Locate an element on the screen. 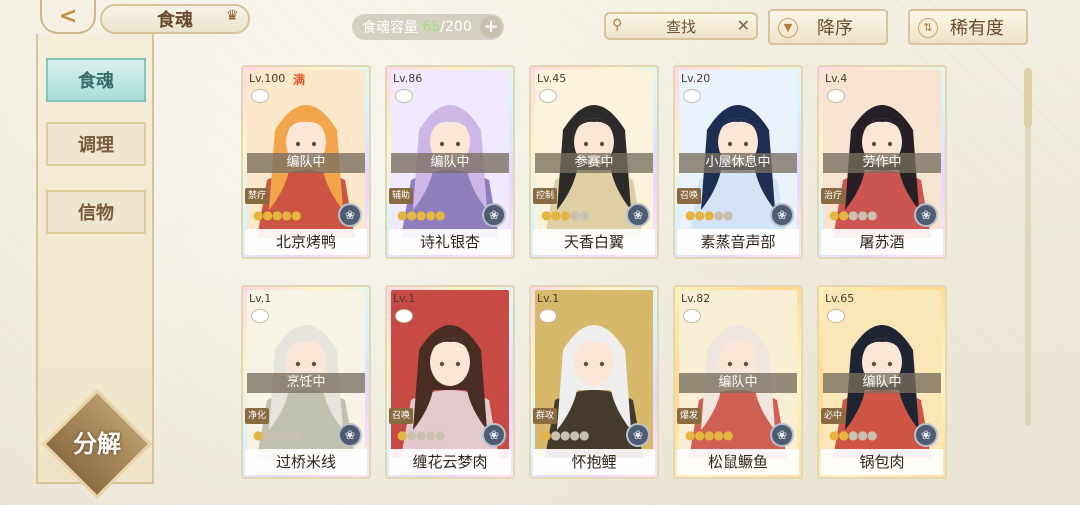 The width and height of the screenshot is (1080, 505). capacity-label: 食魂容量 is located at coordinates (390, 28).